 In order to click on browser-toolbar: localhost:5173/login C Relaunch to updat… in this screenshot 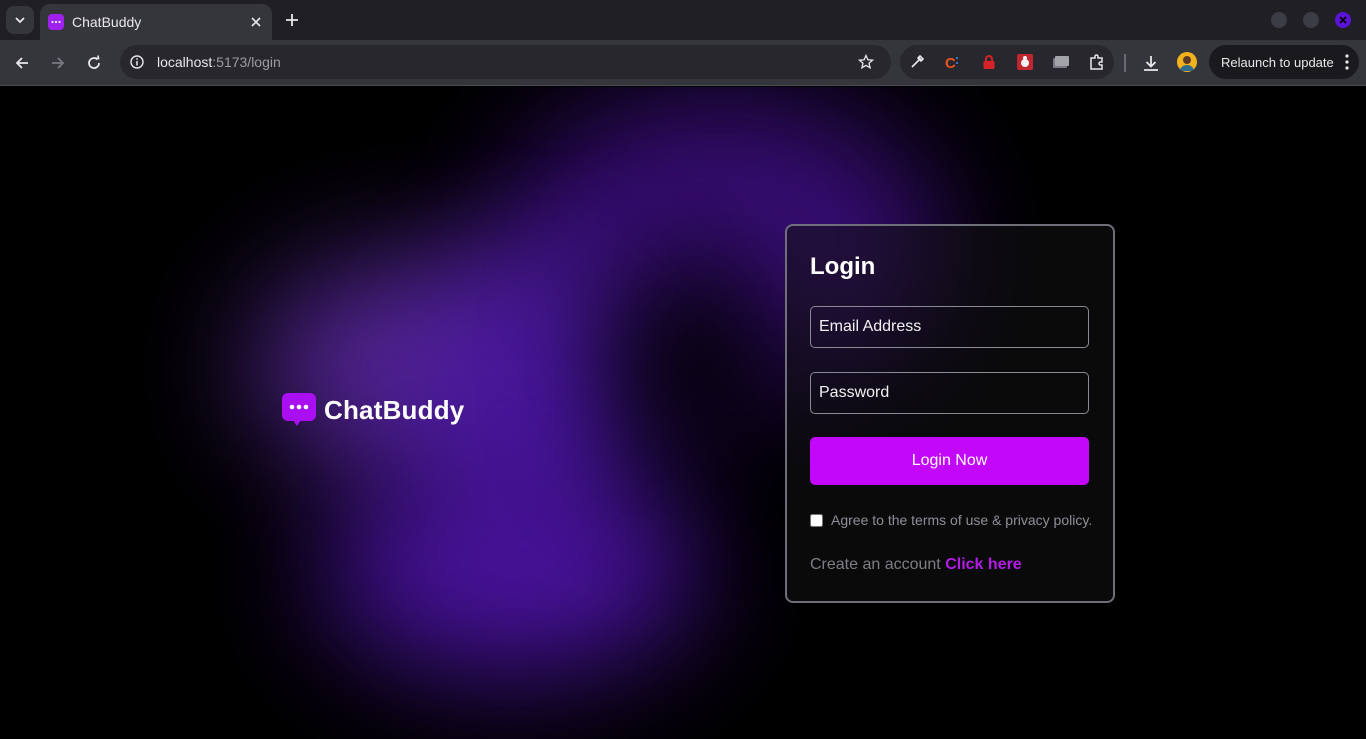, I will do `click(683, 63)`.